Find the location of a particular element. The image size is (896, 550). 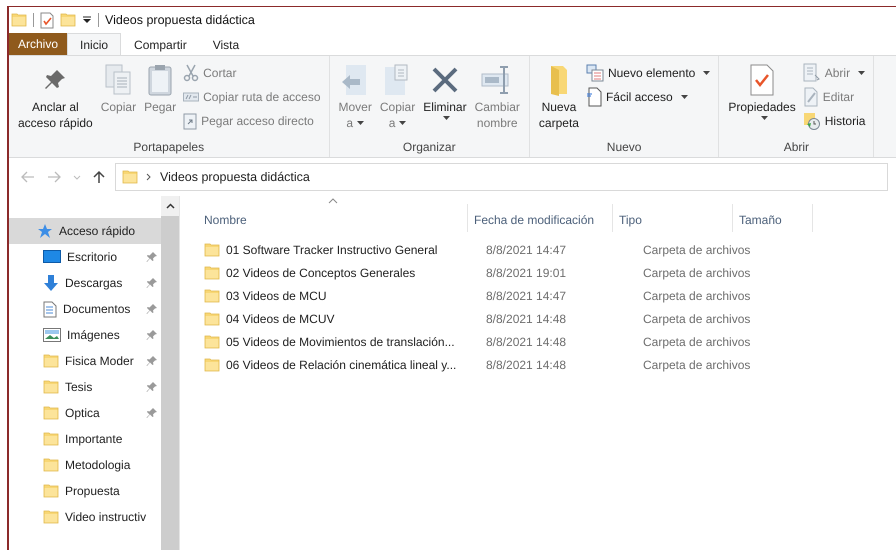

nav-item: Propuesta is located at coordinates (85, 491).